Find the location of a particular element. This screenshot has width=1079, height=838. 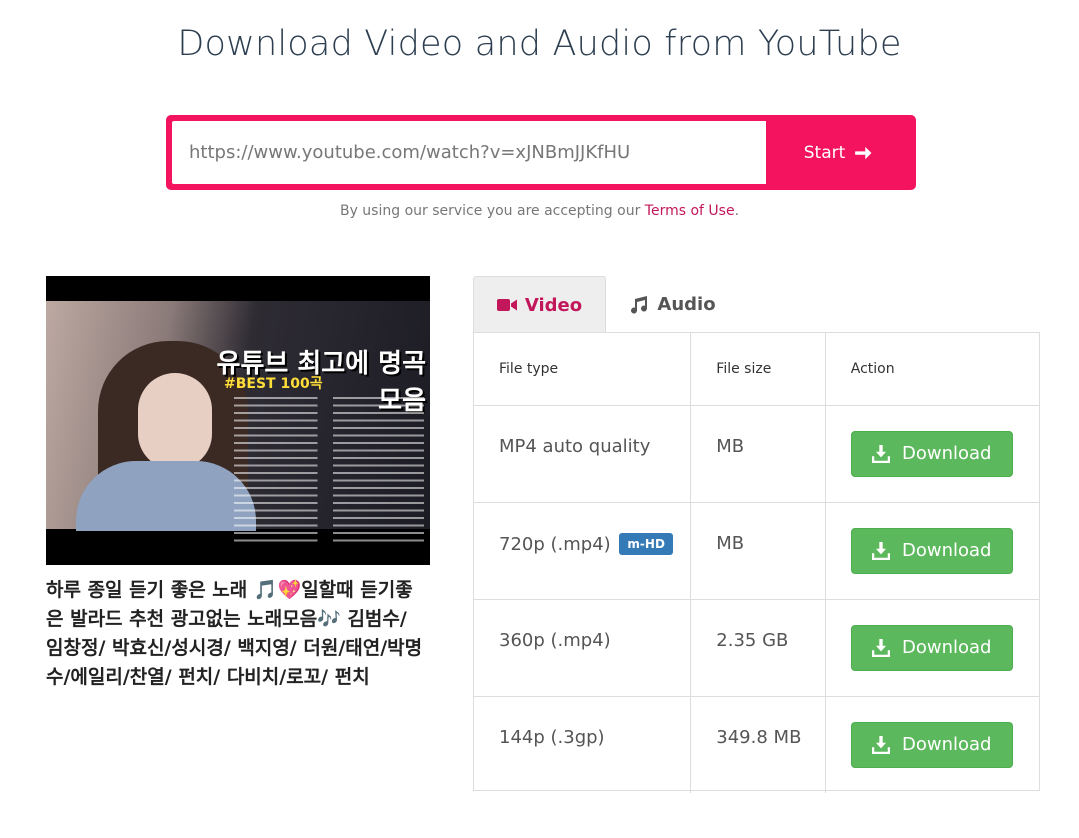

file-type-cell: MP4 auto quality is located at coordinates (583, 453).